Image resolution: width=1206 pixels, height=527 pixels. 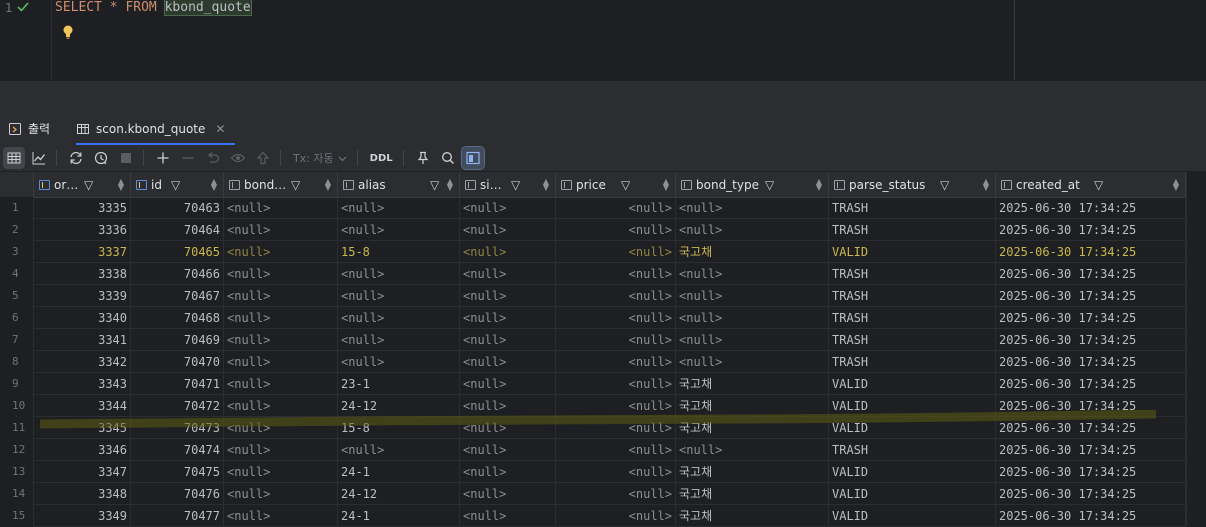 I want to click on refresh-button, so click(x=76, y=158).